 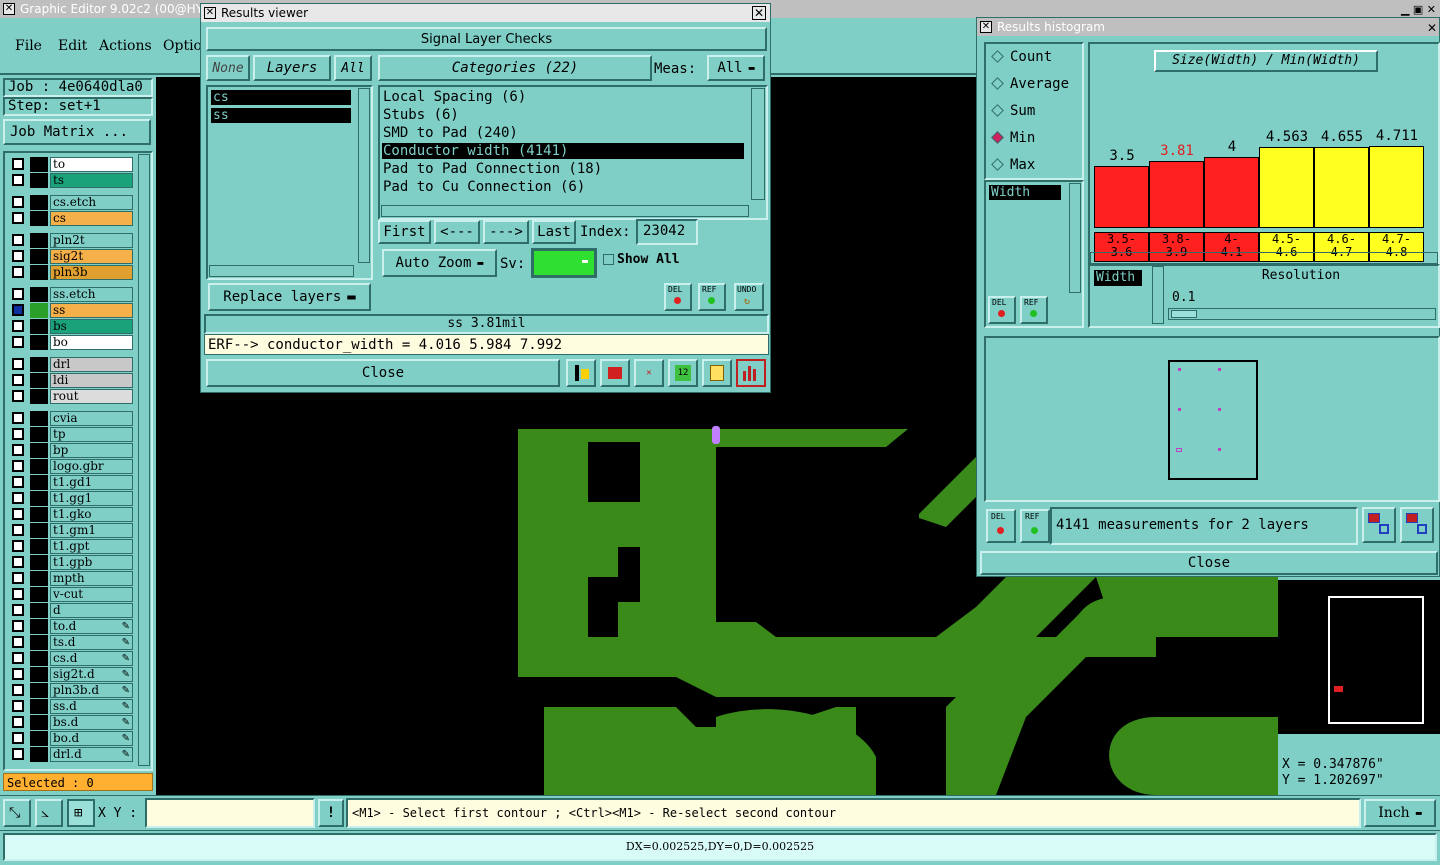 I want to click on layer-row-ss-d: ss.d, so click(x=71, y=706).